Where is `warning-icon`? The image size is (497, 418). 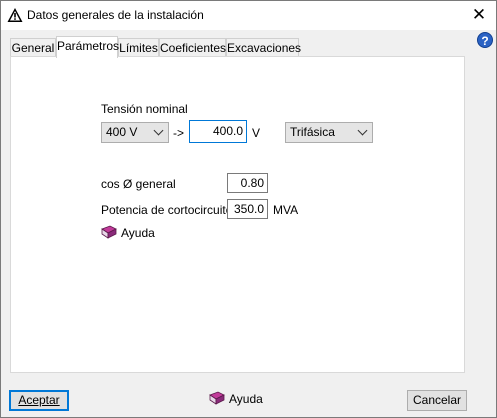 warning-icon is located at coordinates (15, 15).